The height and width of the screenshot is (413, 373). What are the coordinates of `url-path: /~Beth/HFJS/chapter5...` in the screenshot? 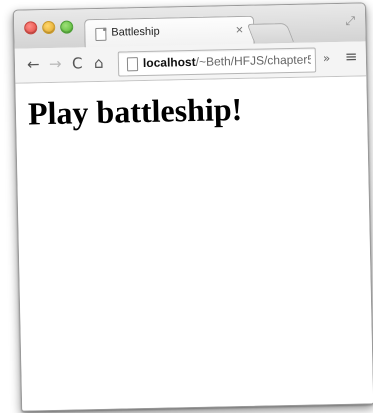 It's located at (253, 60).